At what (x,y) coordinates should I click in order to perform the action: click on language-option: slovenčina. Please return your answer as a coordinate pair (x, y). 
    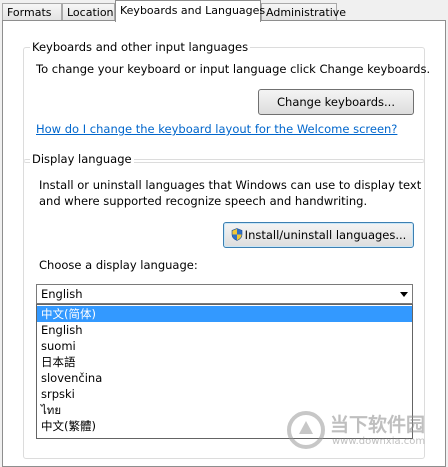
    Looking at the image, I should click on (224, 378).